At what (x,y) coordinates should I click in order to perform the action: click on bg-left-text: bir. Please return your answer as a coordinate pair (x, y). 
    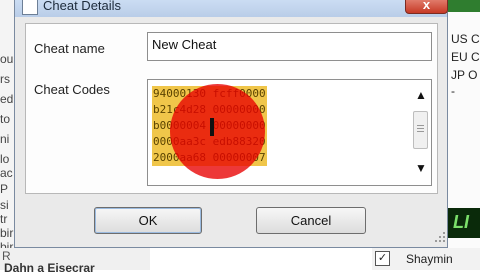
    Looking at the image, I should click on (7, 233).